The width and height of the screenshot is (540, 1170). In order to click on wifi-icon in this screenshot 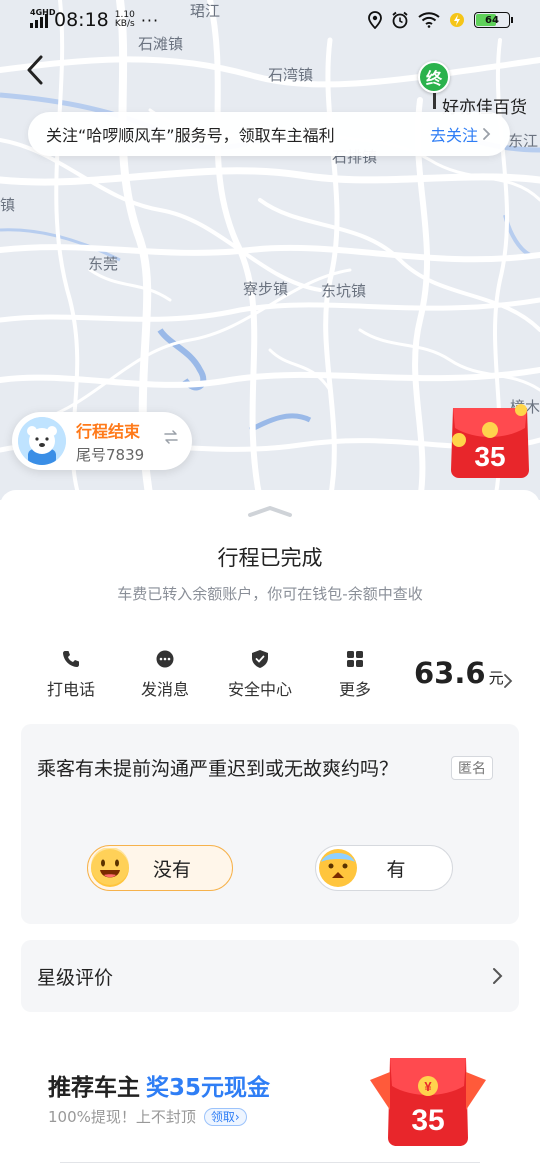, I will do `click(429, 20)`.